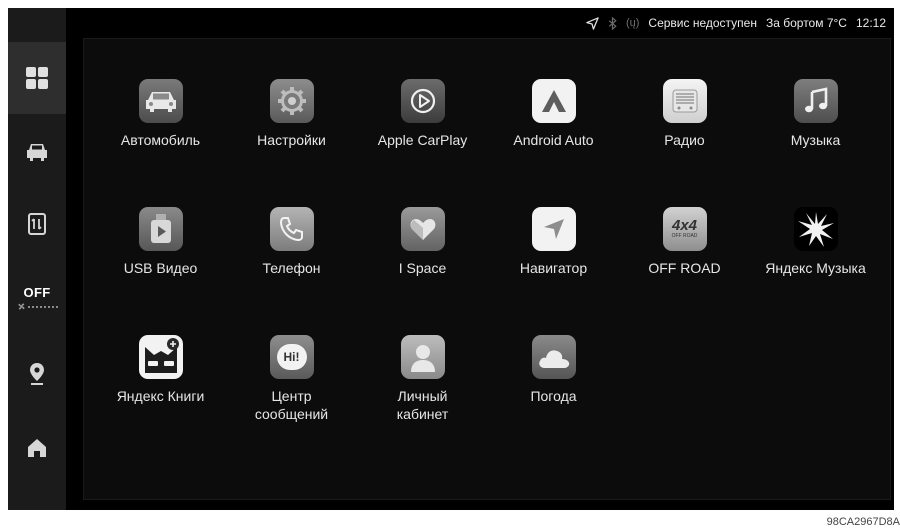  I want to click on sidebar-parking-button, so click(37, 224).